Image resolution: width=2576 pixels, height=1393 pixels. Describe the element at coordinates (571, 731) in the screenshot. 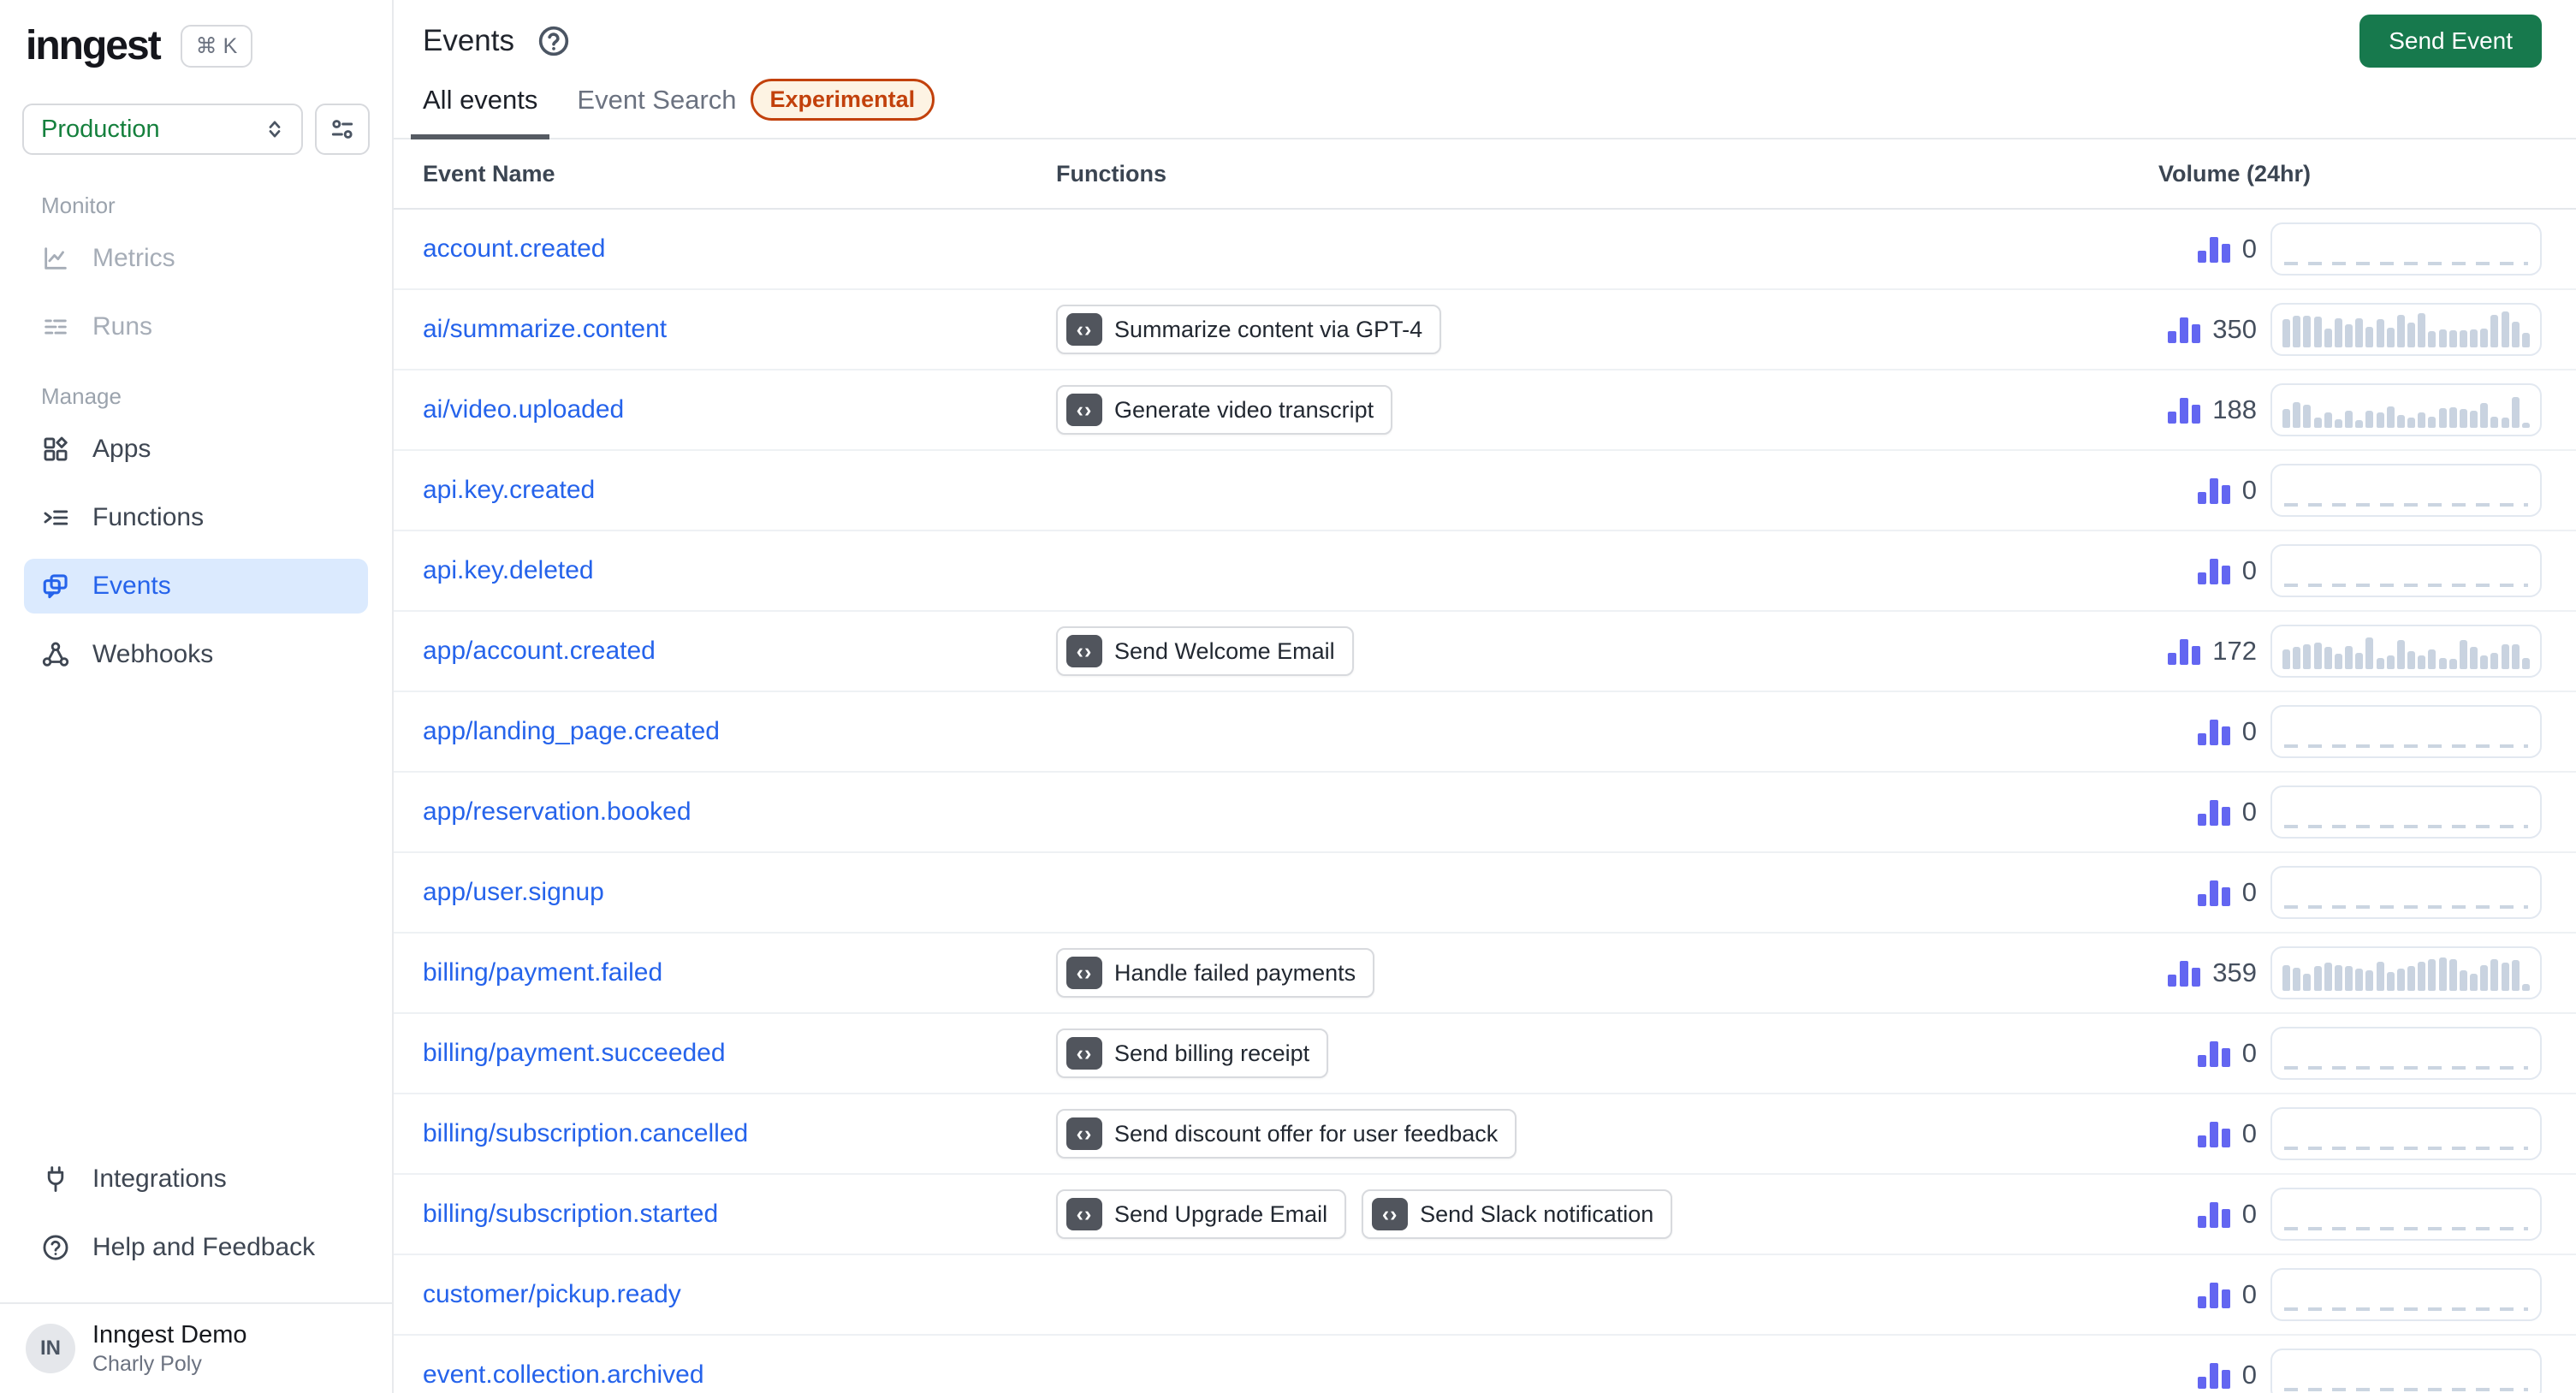

I see `event-name-link: app/landing_page.created` at that location.